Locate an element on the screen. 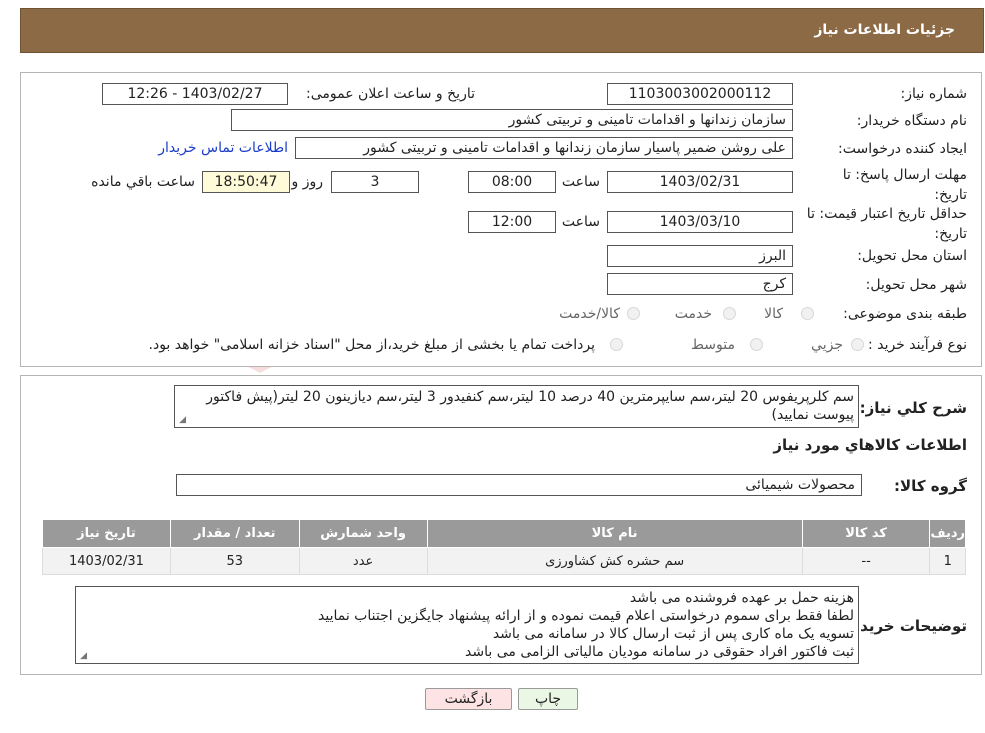 This screenshot has height=733, width=985. process-radio-treasury is located at coordinates (616, 344).